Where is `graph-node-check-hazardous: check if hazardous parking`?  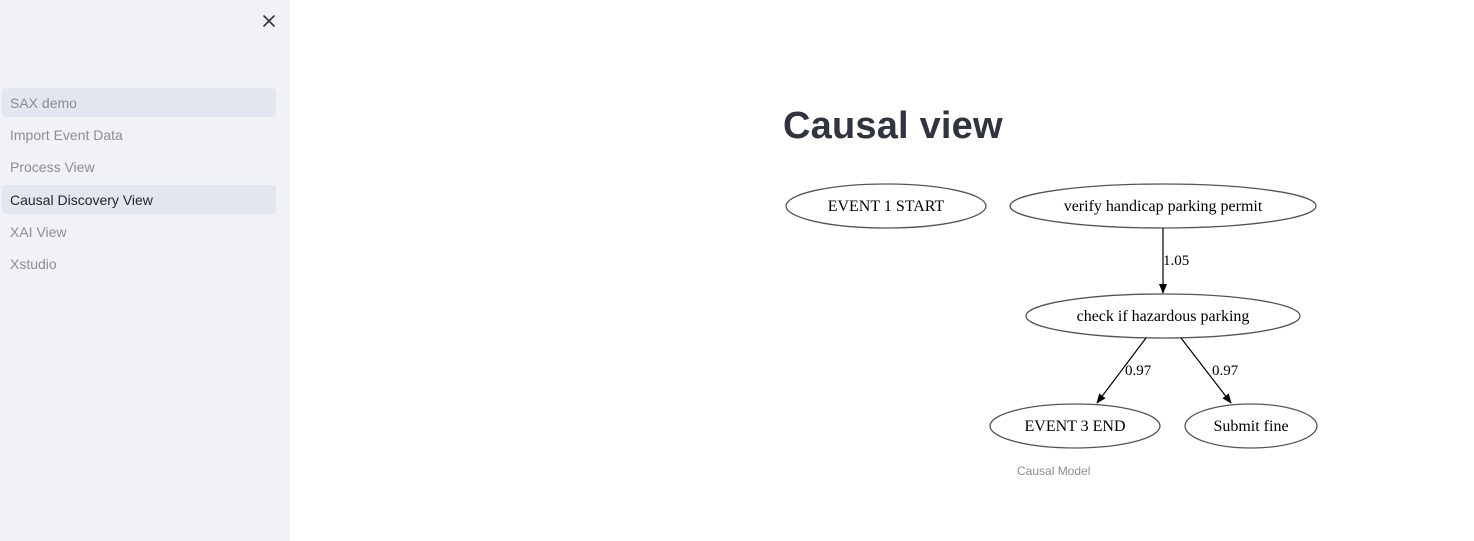 graph-node-check-hazardous: check if hazardous parking is located at coordinates (1163, 316).